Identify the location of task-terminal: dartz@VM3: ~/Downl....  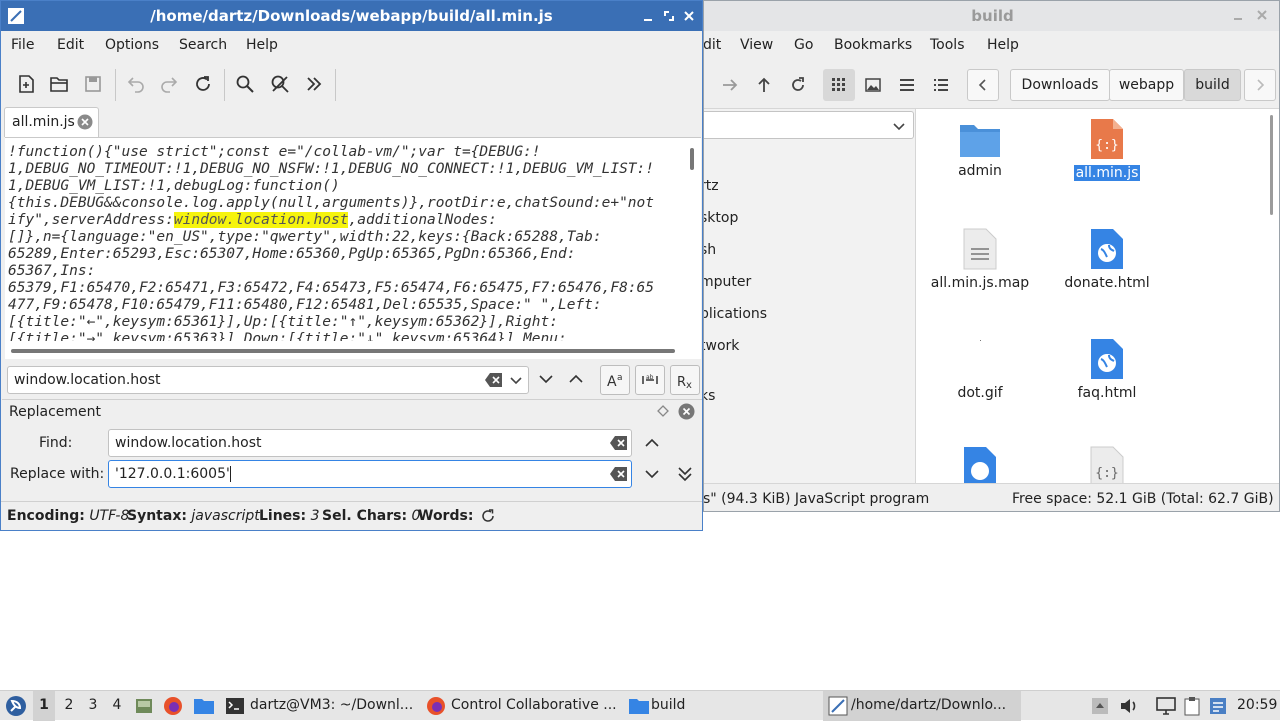
(319, 706).